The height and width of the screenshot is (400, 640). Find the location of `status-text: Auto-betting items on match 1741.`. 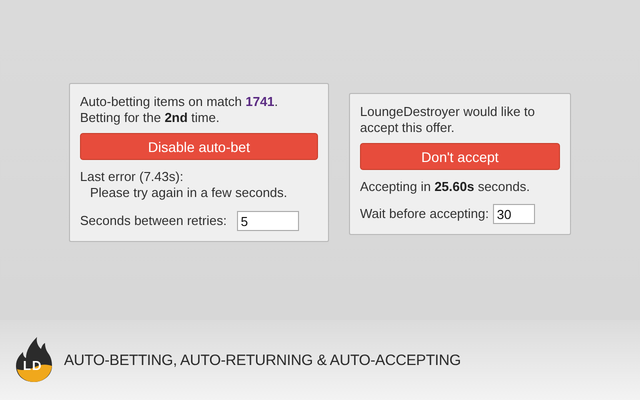

status-text: Auto-betting items on match 1741. is located at coordinates (179, 101).